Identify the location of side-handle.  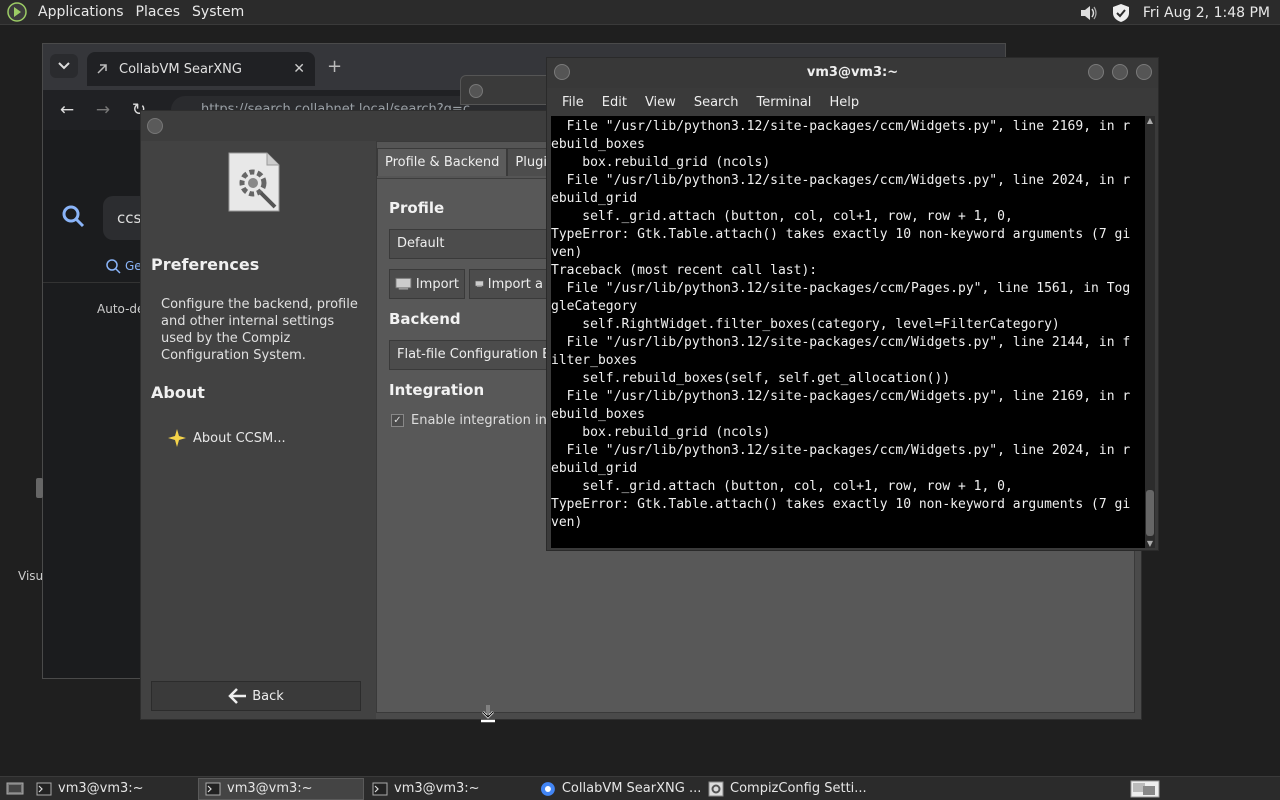
(39, 488).